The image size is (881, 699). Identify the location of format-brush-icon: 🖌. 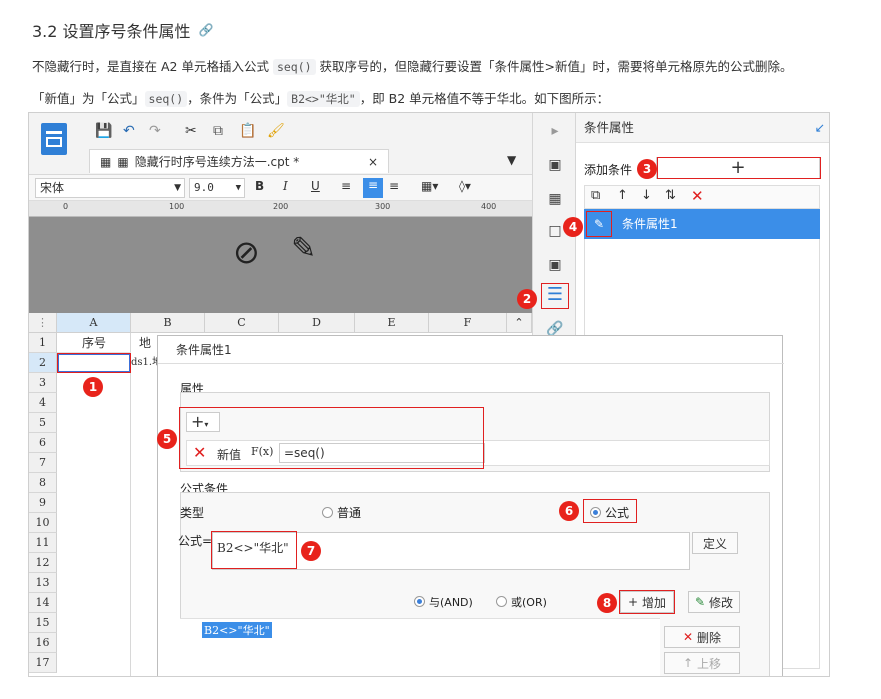
(276, 131).